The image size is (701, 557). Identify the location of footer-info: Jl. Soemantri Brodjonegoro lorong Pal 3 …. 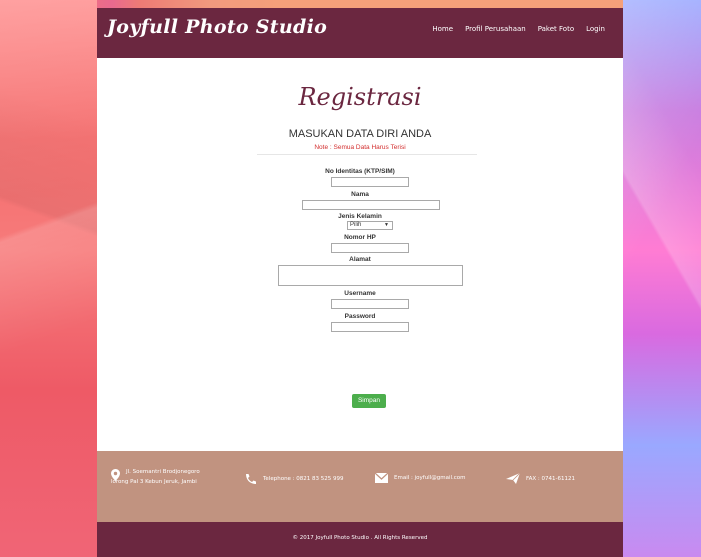
(360, 486).